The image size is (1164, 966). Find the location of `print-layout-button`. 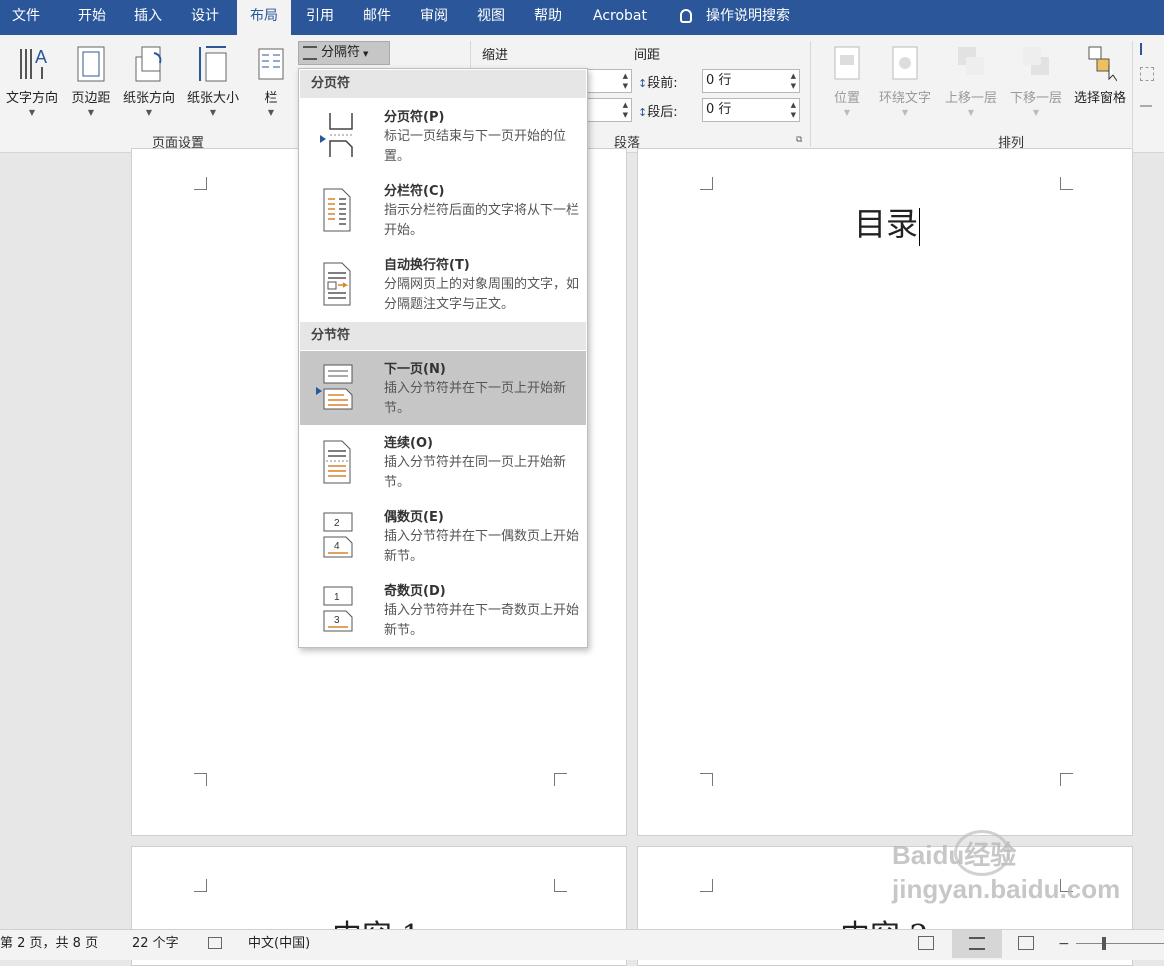

print-layout-button is located at coordinates (977, 944).